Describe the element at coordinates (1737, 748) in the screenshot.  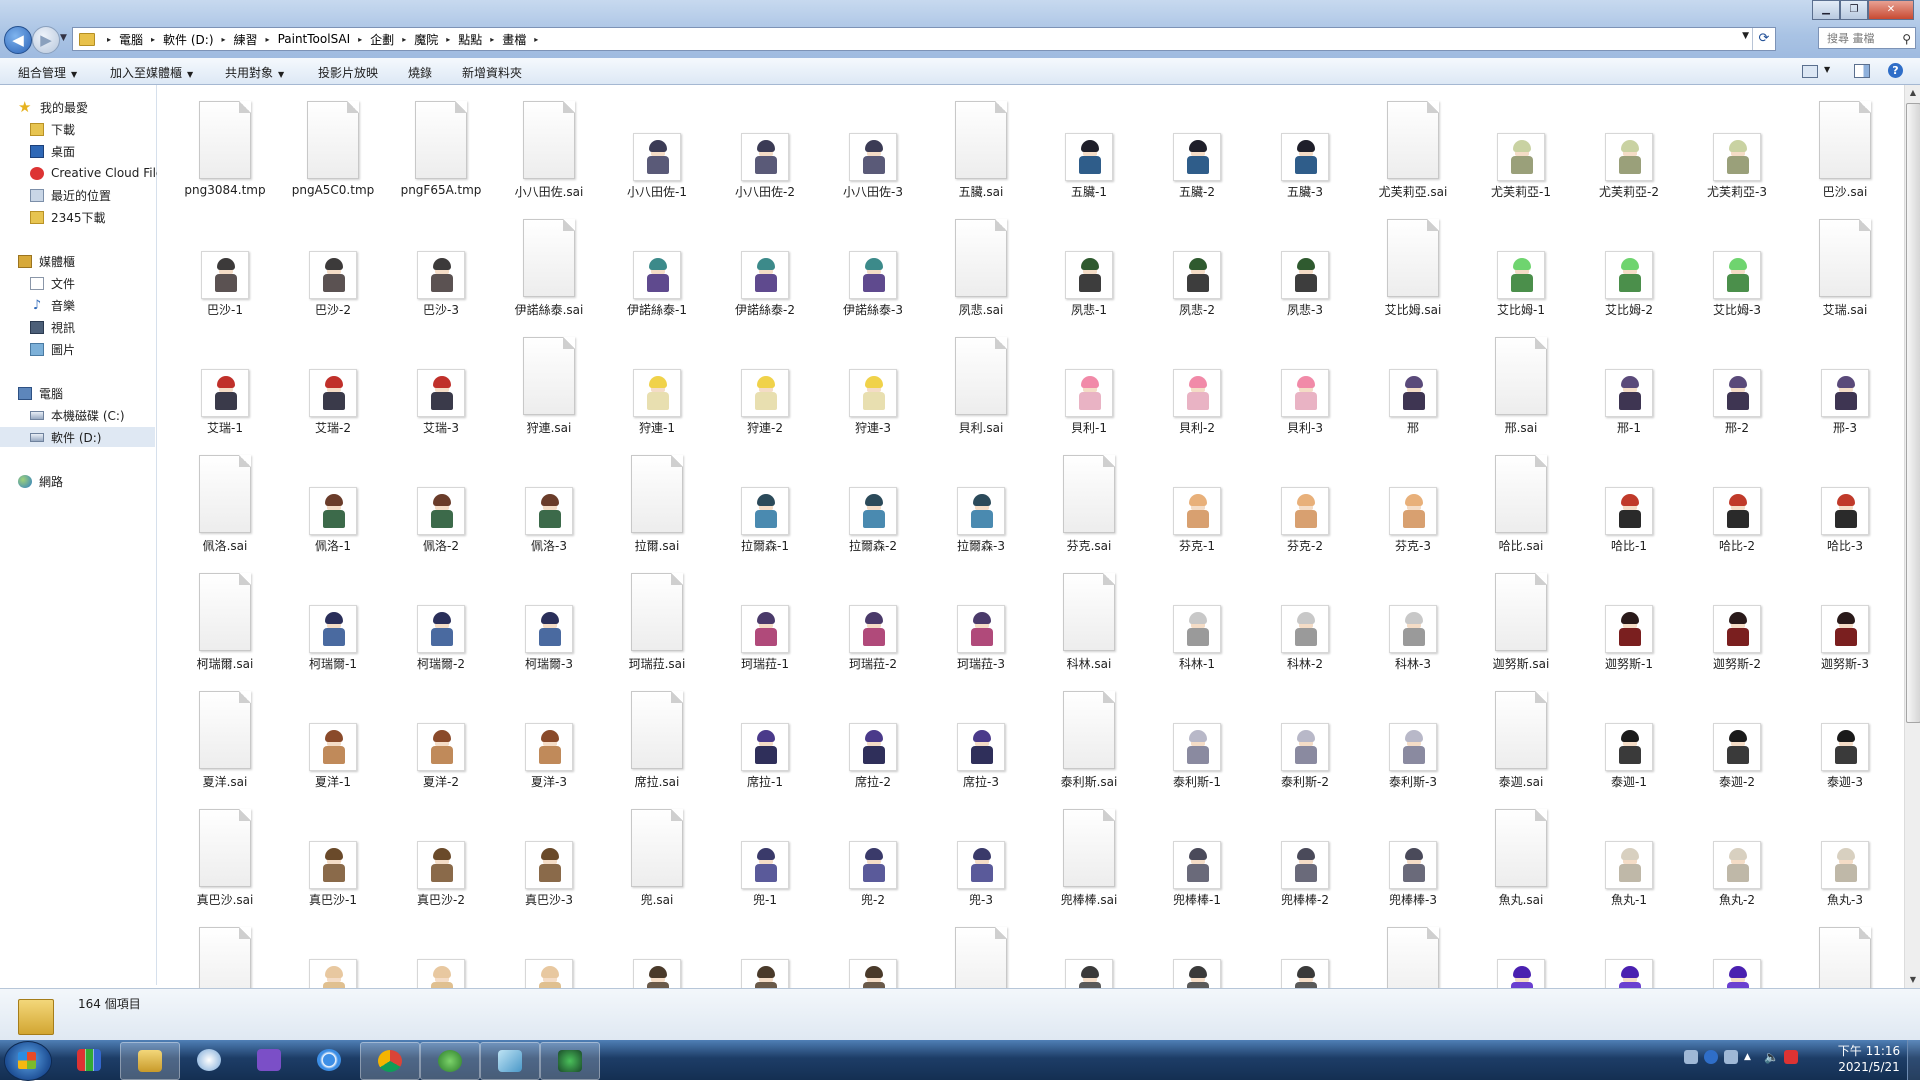
I see `file-item: 泰迦-2` at that location.